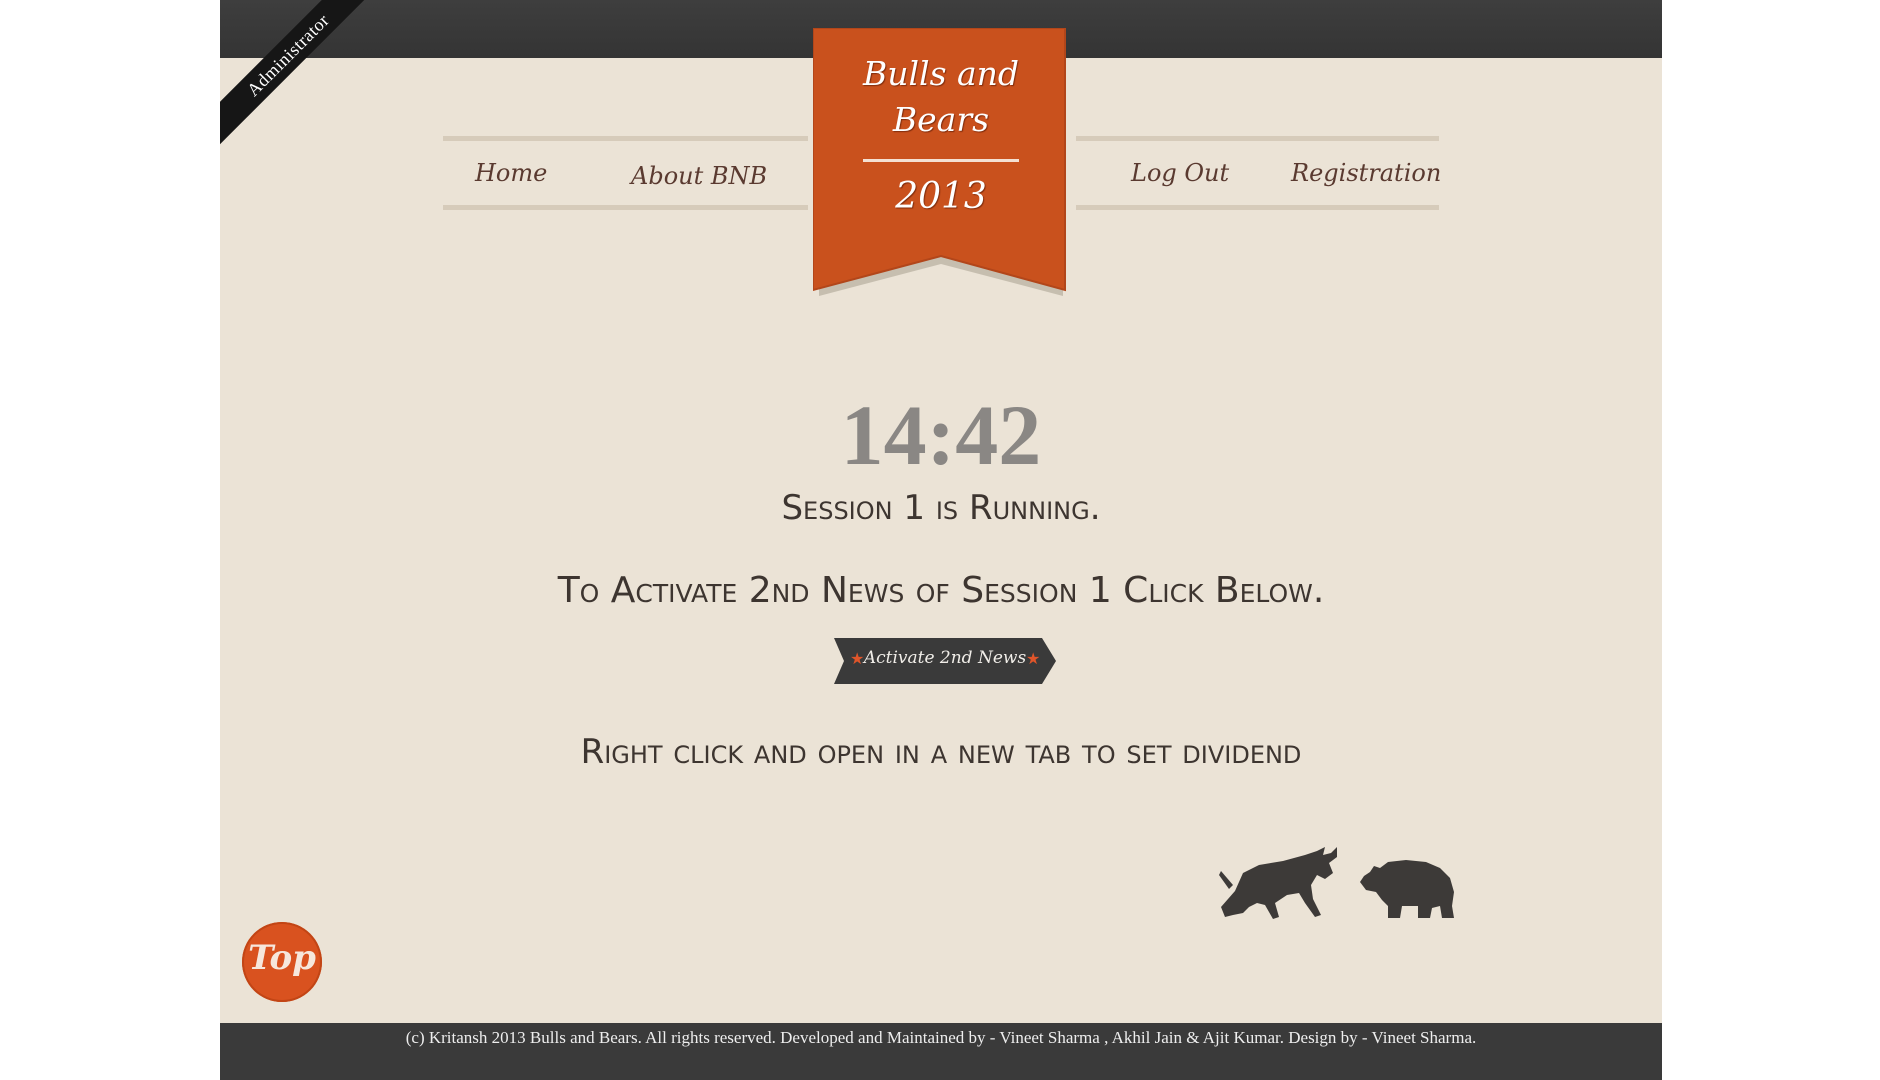 The image size is (1880, 1080). Describe the element at coordinates (625, 173) in the screenshot. I see `nav-left: Home About BNB` at that location.